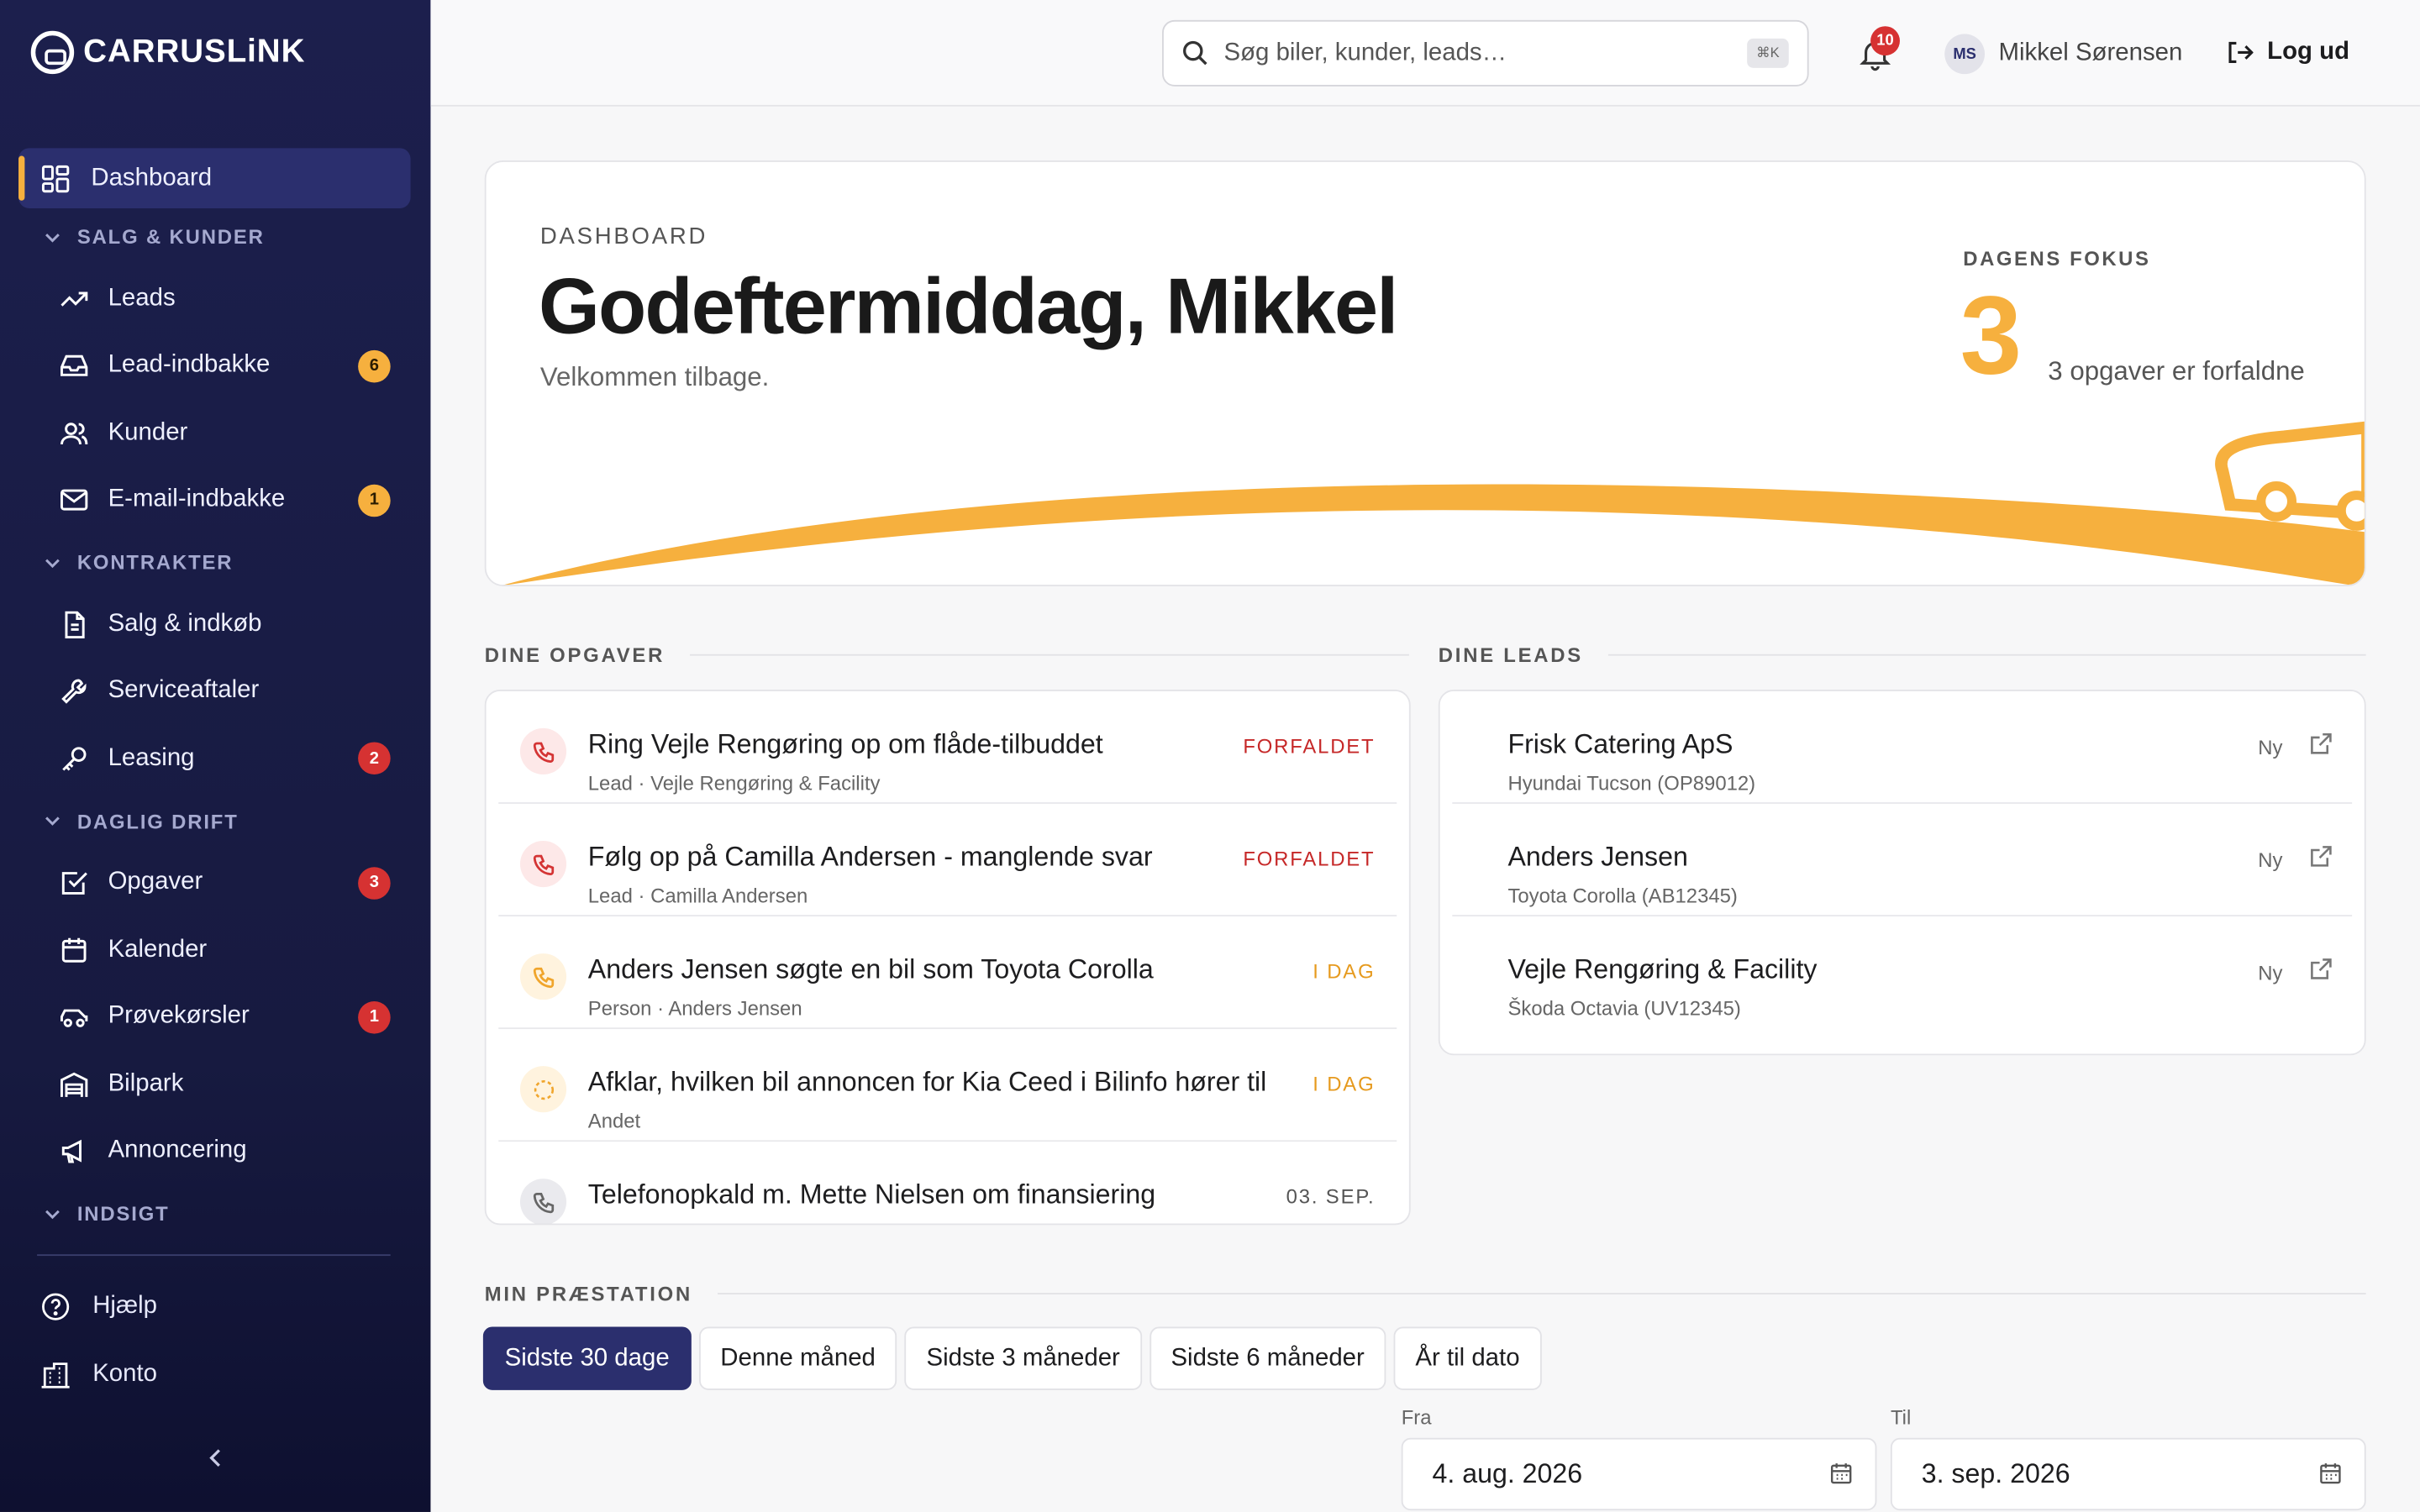 This screenshot has width=2420, height=1512. What do you see at coordinates (374, 1017) in the screenshot?
I see `count-badge: 1` at bounding box center [374, 1017].